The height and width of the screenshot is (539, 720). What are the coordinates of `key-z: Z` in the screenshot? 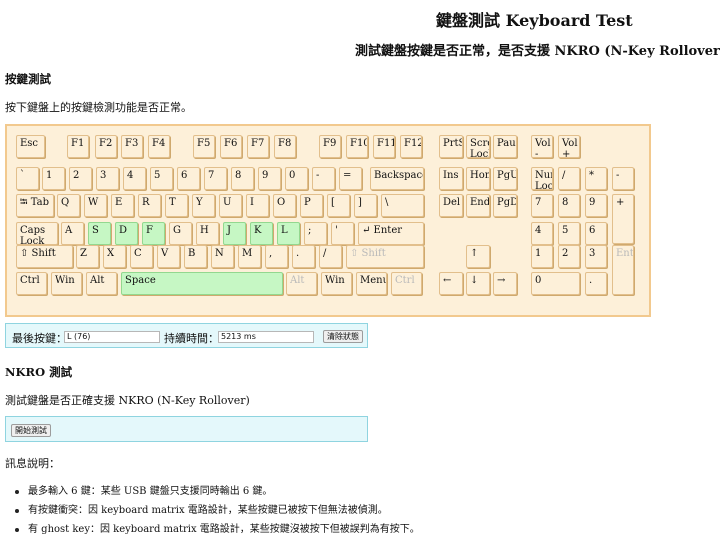 It's located at (87, 256).